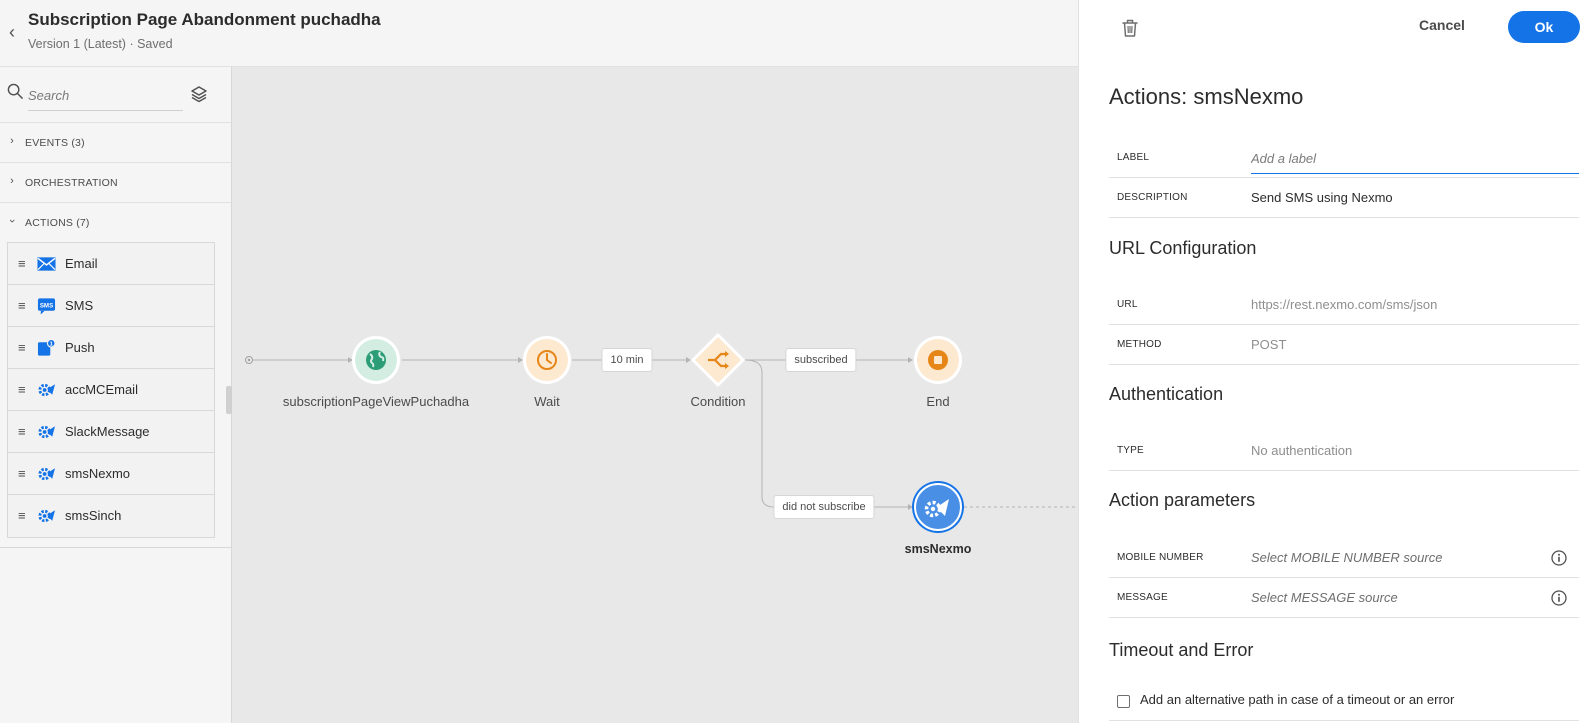  I want to click on message-field-row: MESSAGE Select MESSAGE source, so click(1344, 598).